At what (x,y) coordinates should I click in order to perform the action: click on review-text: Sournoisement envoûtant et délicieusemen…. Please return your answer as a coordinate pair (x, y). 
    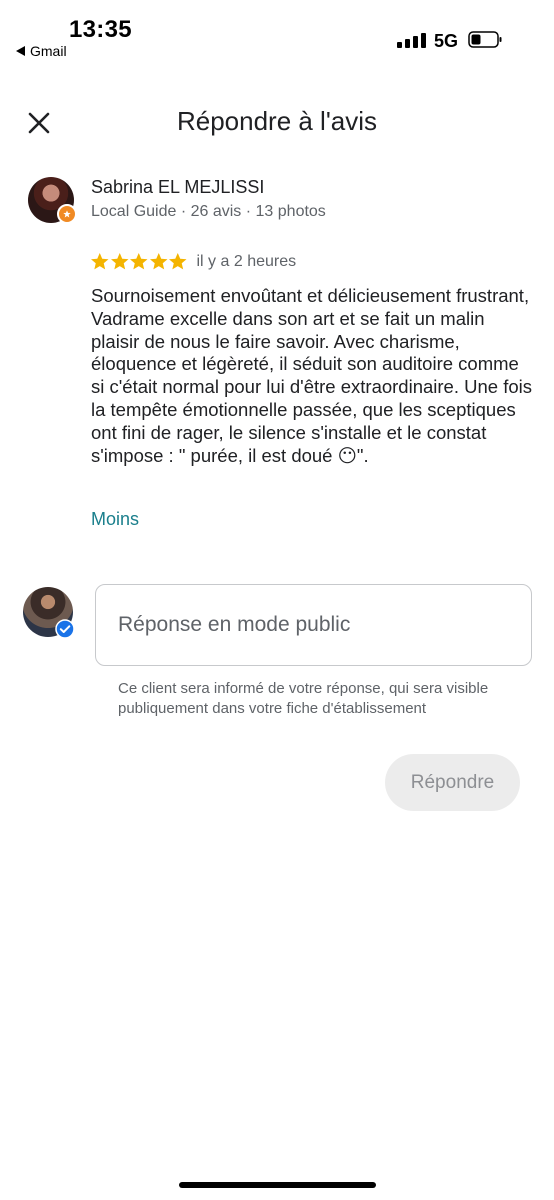
    Looking at the image, I should click on (311, 375).